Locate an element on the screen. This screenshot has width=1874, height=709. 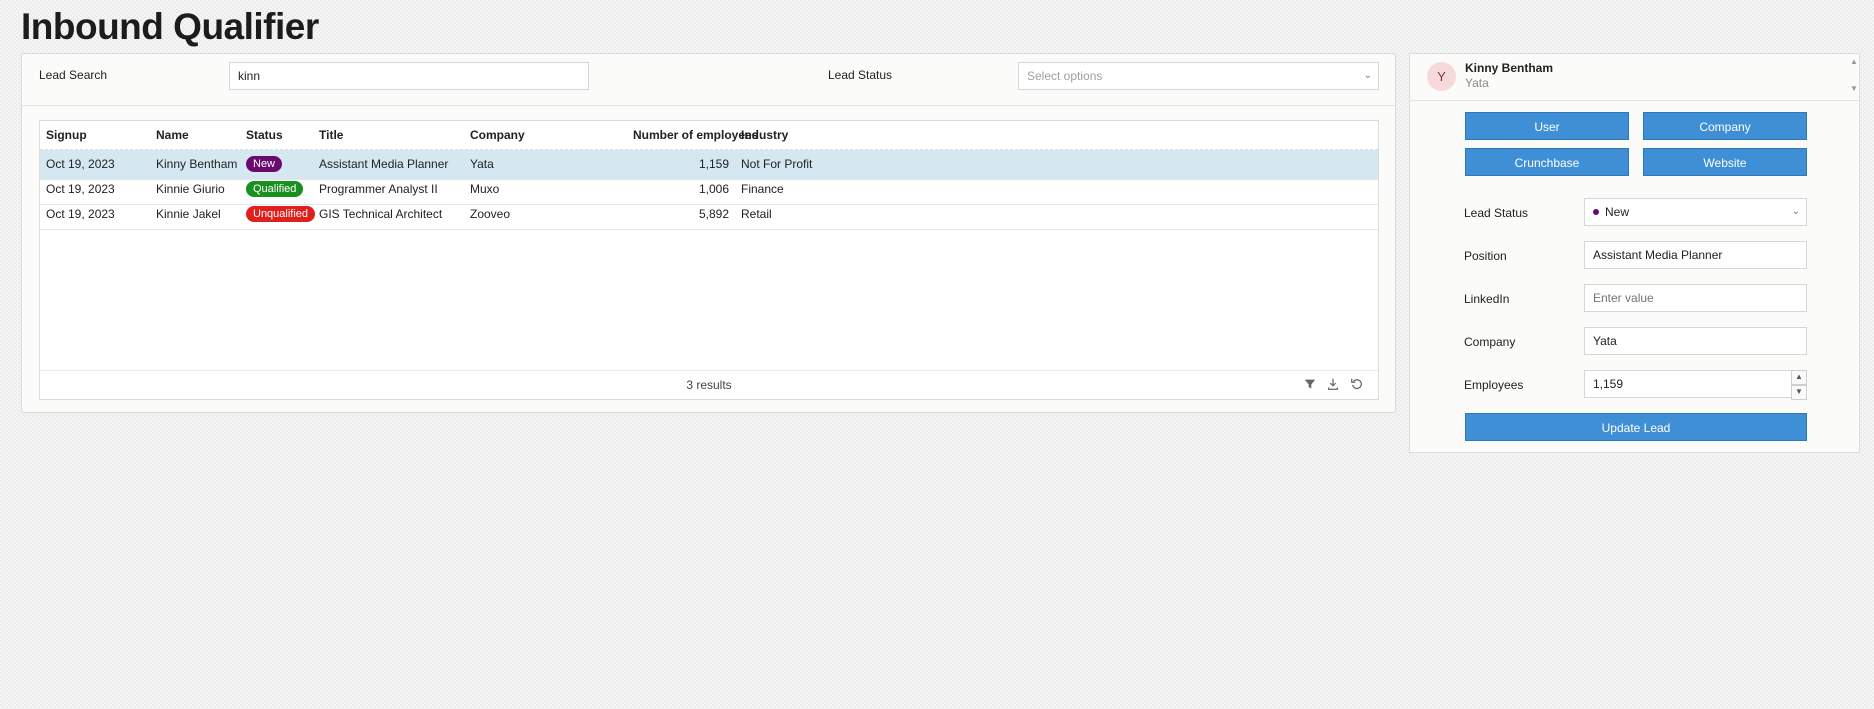
increment-icon: ▲ is located at coordinates (1799, 377).